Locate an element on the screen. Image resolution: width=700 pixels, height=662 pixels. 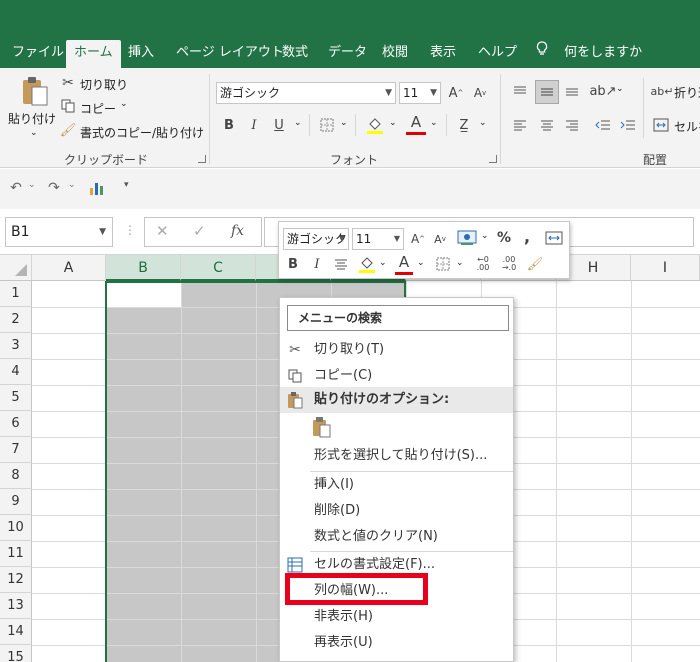
row-header: 11 is located at coordinates (16, 554).